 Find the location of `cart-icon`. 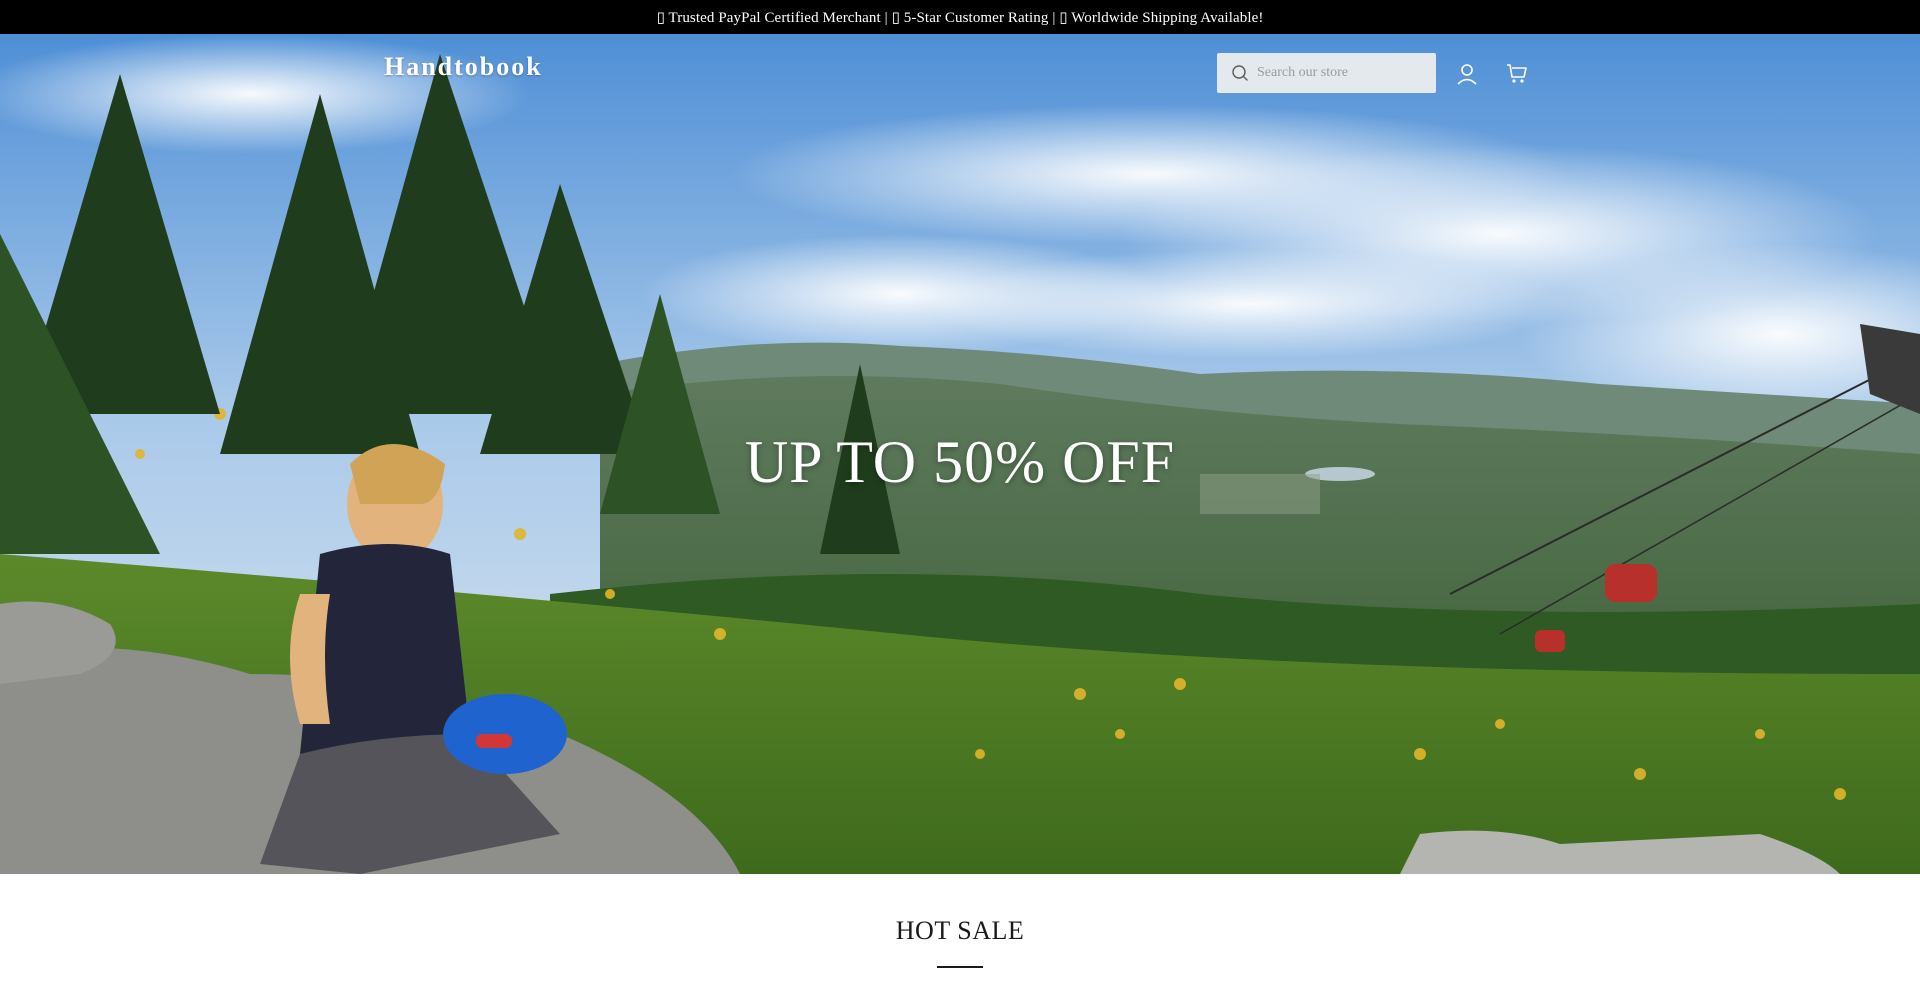

cart-icon is located at coordinates (1517, 74).